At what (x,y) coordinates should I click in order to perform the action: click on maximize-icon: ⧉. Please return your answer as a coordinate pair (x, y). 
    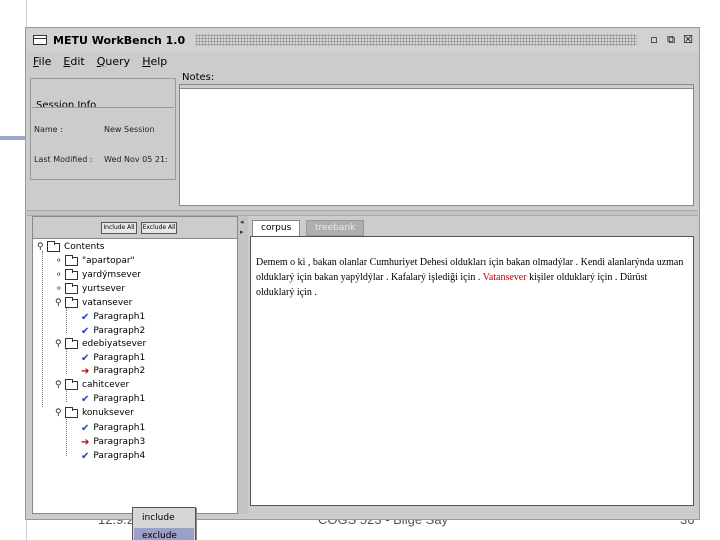
    Looking at the image, I should click on (671, 40).